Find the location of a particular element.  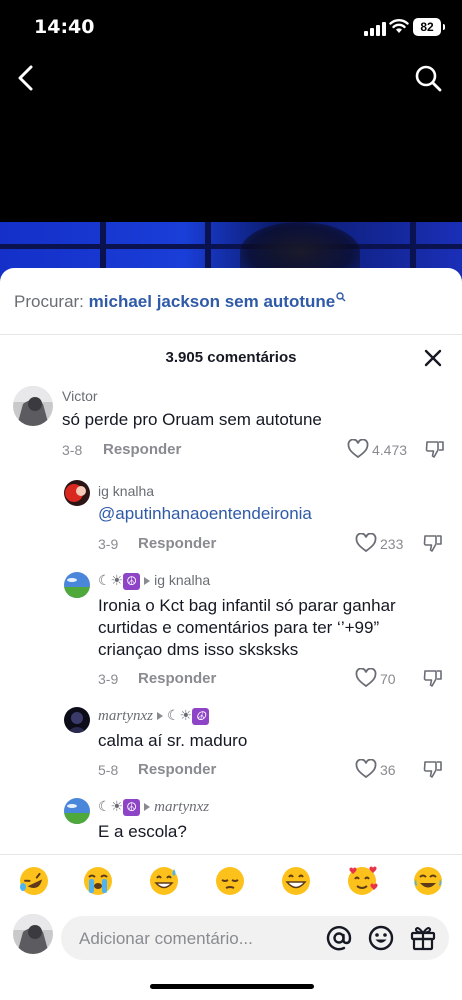

cellular-signal-icon is located at coordinates (375, 29).